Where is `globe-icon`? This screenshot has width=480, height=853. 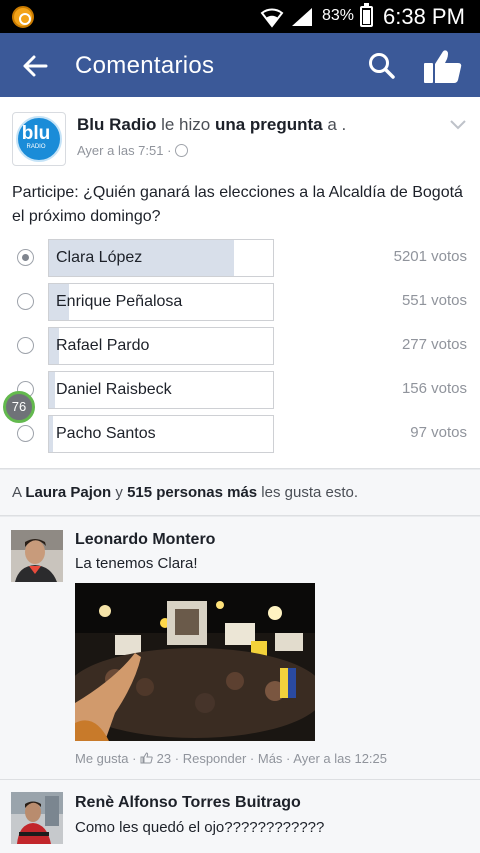
globe-icon is located at coordinates (182, 150).